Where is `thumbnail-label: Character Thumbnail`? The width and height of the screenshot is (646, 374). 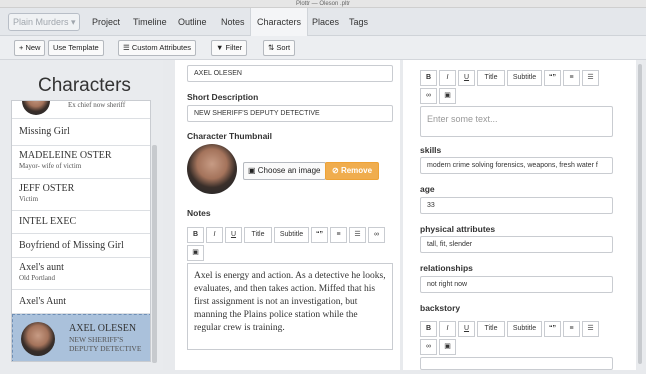
thumbnail-label: Character Thumbnail is located at coordinates (230, 136).